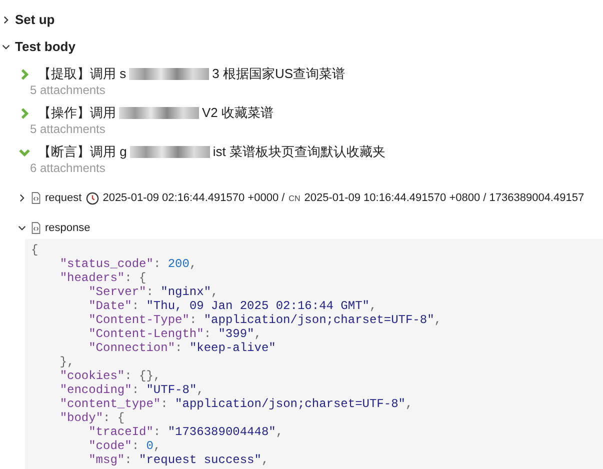 Image resolution: width=603 pixels, height=469 pixels. Describe the element at coordinates (63, 198) in the screenshot. I see `attachment-name: request` at that location.